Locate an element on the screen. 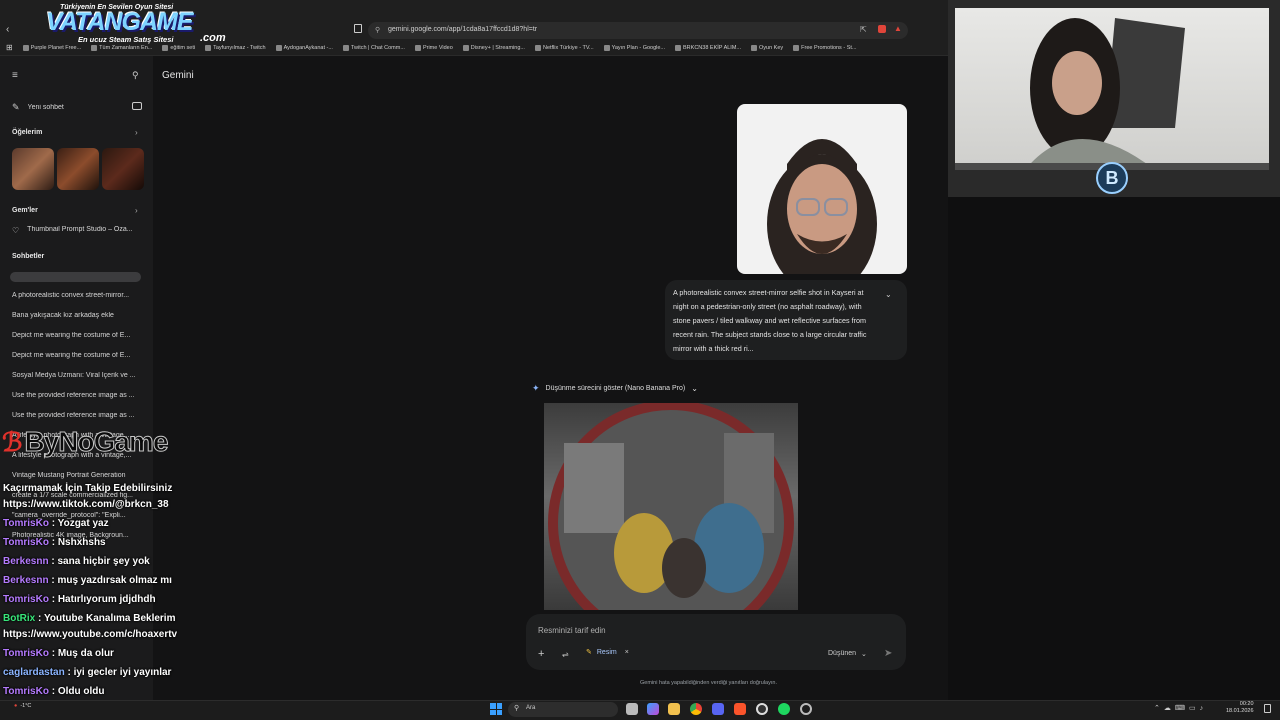 The width and height of the screenshot is (1280, 720). edit-icon: ✎ is located at coordinates (16, 107).